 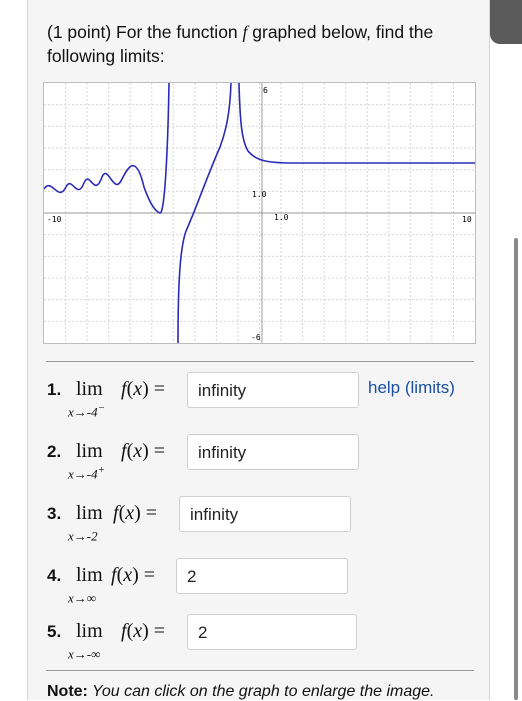 I want to click on lim-subscript: x→∞, so click(x=82, y=598).